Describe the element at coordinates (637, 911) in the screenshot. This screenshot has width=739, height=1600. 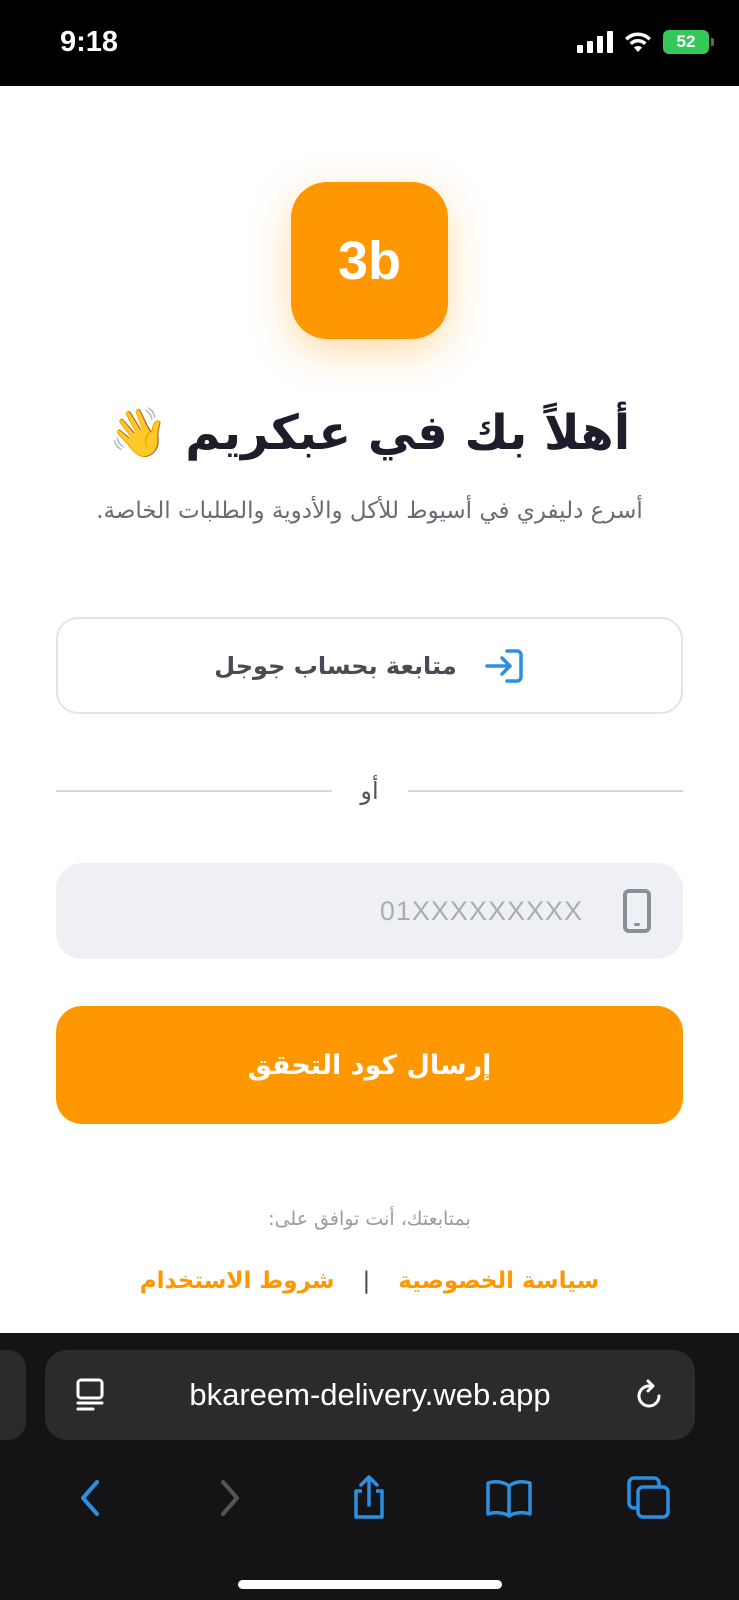
I see `mobile-phone-icon` at that location.